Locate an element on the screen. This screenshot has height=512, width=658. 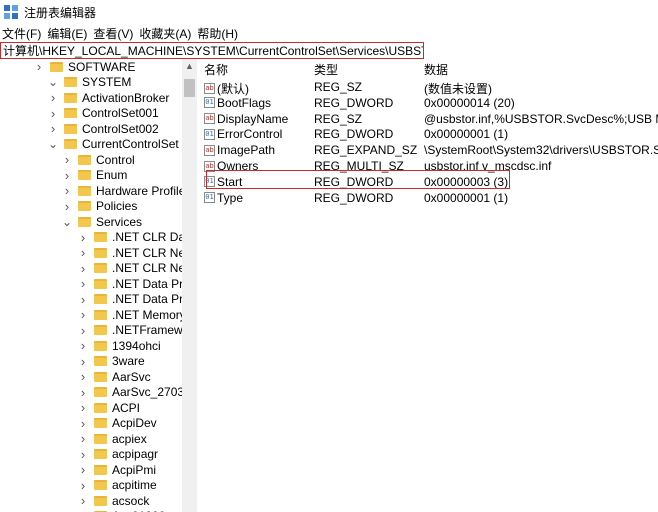
tree-item-label: Policies is located at coordinates (117, 206).